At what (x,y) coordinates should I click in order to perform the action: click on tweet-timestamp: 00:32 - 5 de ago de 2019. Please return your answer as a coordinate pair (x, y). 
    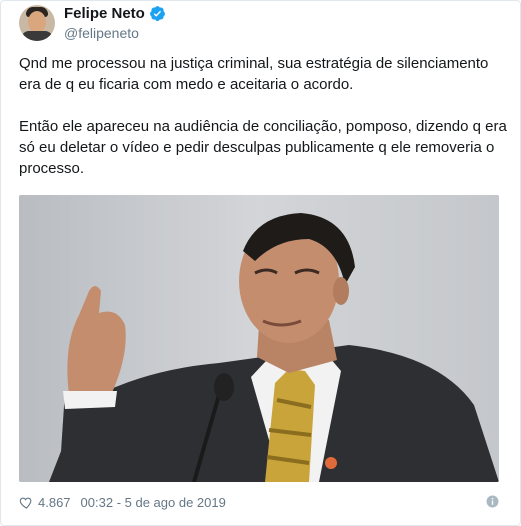
    Looking at the image, I should click on (153, 502).